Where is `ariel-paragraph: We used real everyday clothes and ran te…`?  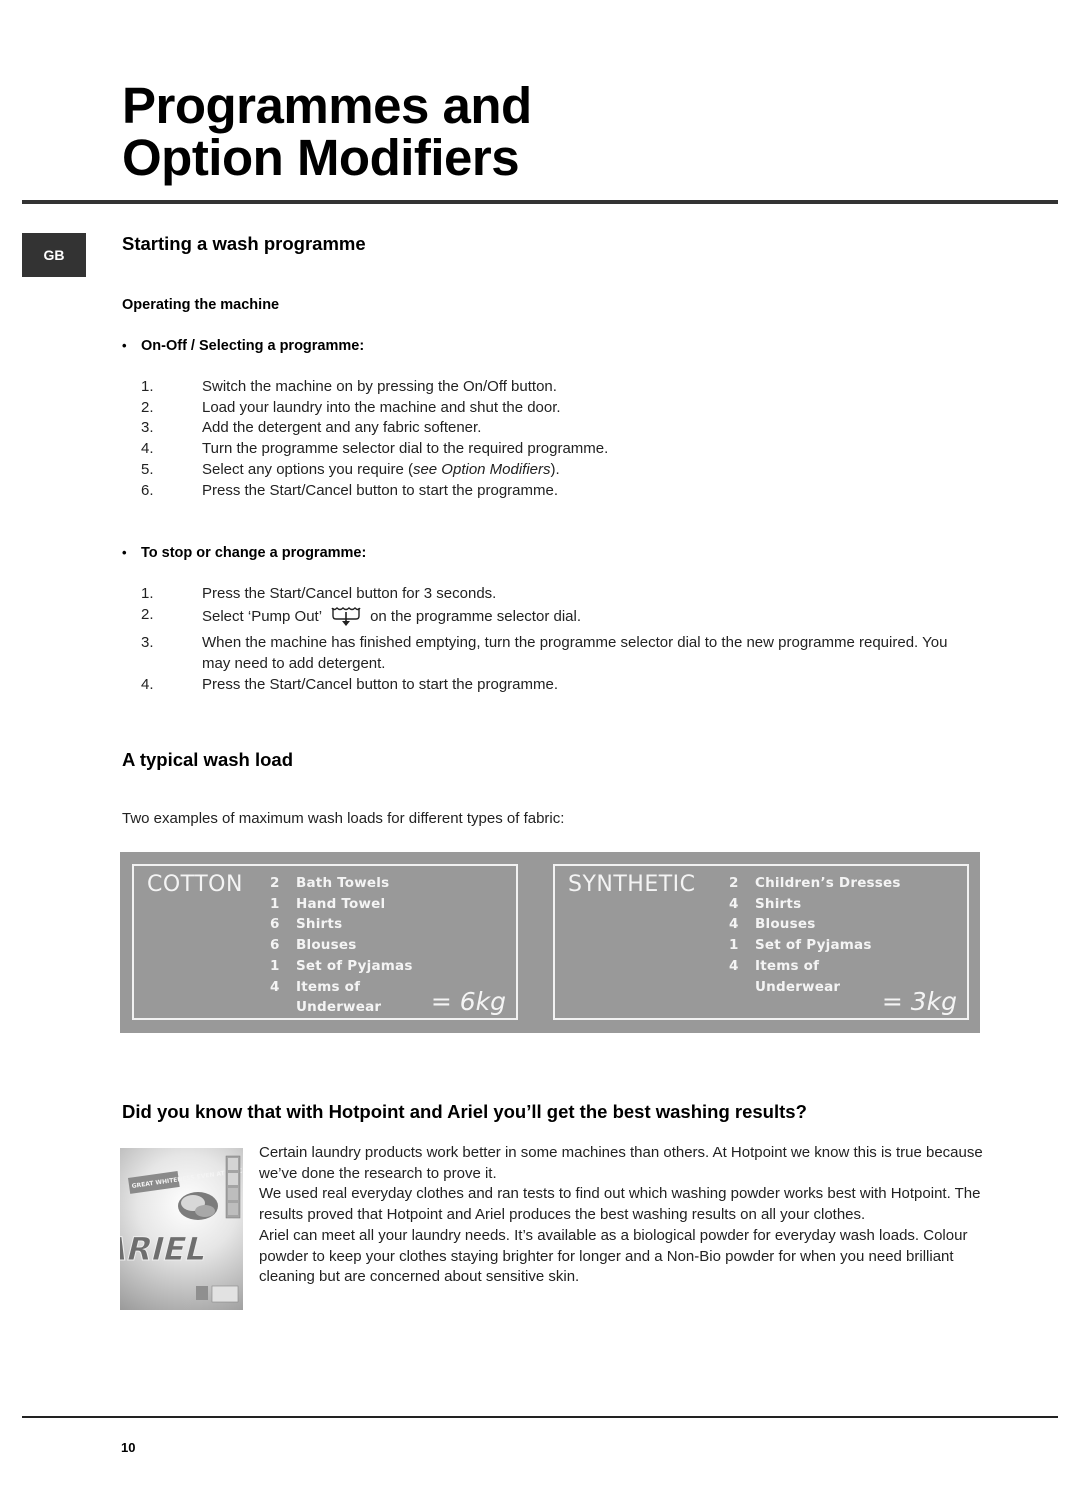
ariel-paragraph: We used real everyday clothes and ran te… is located at coordinates (620, 1204).